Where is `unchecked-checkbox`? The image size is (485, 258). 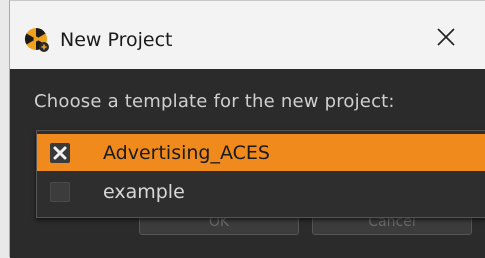 unchecked-checkbox is located at coordinates (60, 191).